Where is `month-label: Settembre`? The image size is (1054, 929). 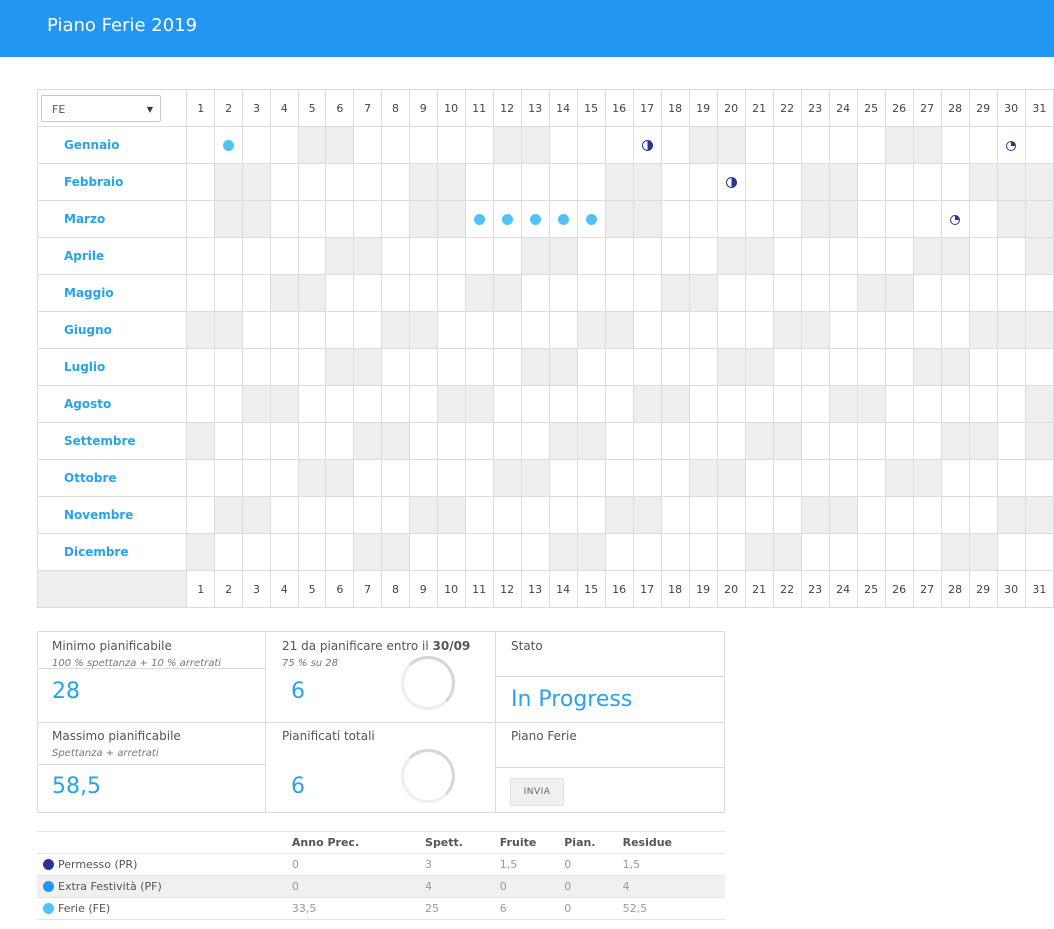 month-label: Settembre is located at coordinates (112, 441).